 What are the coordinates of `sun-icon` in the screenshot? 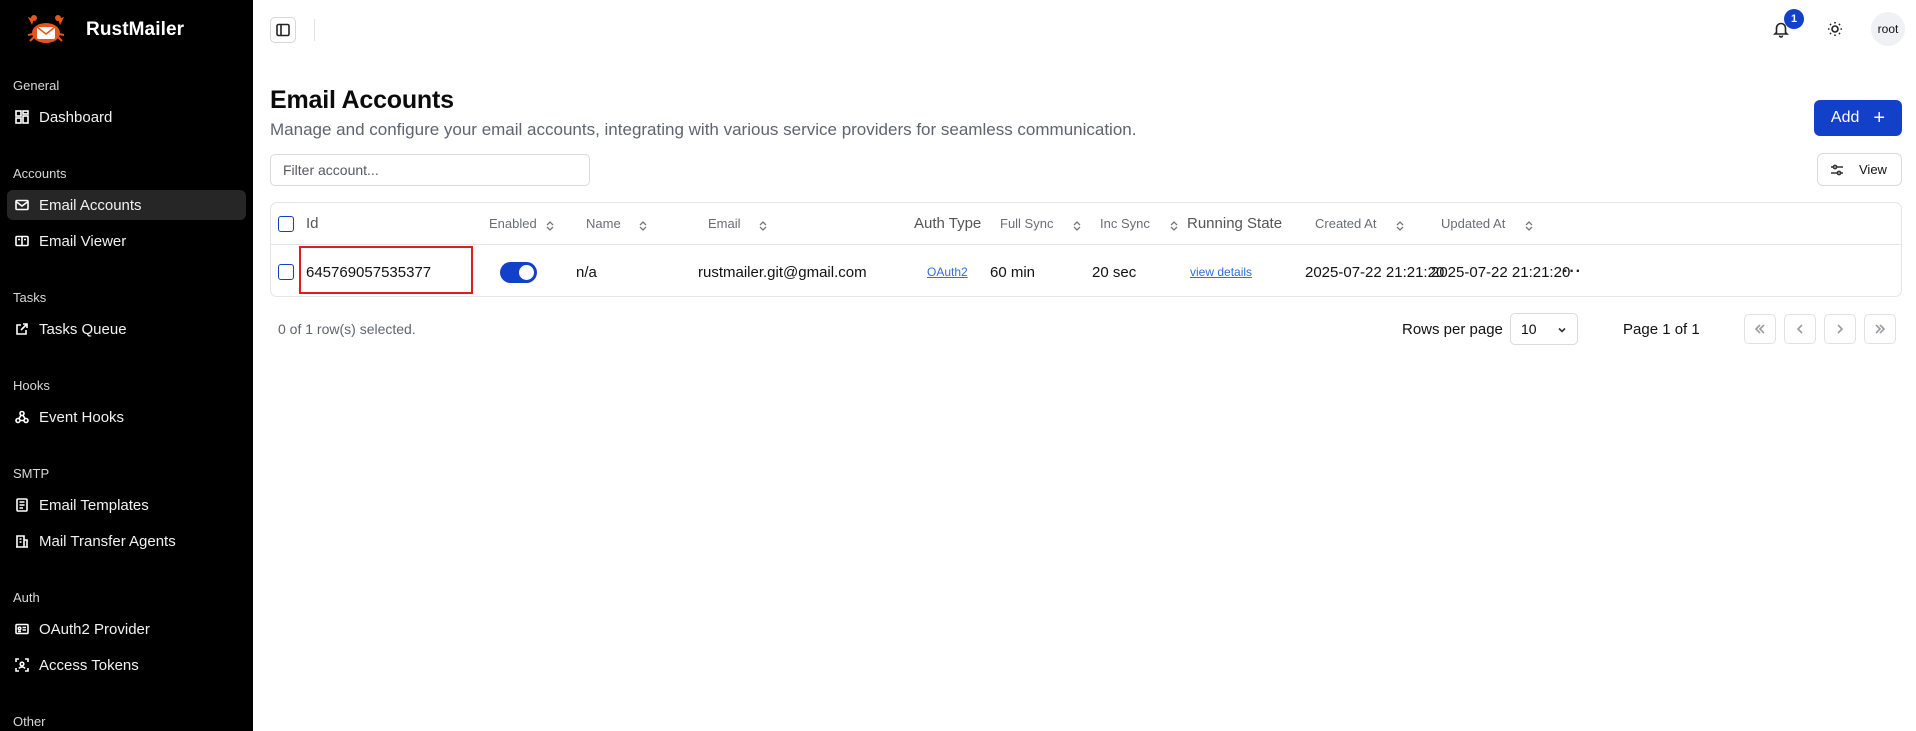 It's located at (1835, 29).